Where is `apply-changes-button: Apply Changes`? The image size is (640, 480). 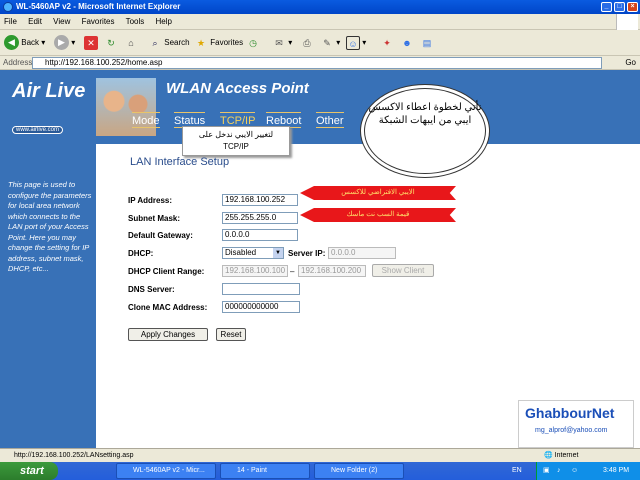
apply-changes-button: Apply Changes is located at coordinates (168, 334).